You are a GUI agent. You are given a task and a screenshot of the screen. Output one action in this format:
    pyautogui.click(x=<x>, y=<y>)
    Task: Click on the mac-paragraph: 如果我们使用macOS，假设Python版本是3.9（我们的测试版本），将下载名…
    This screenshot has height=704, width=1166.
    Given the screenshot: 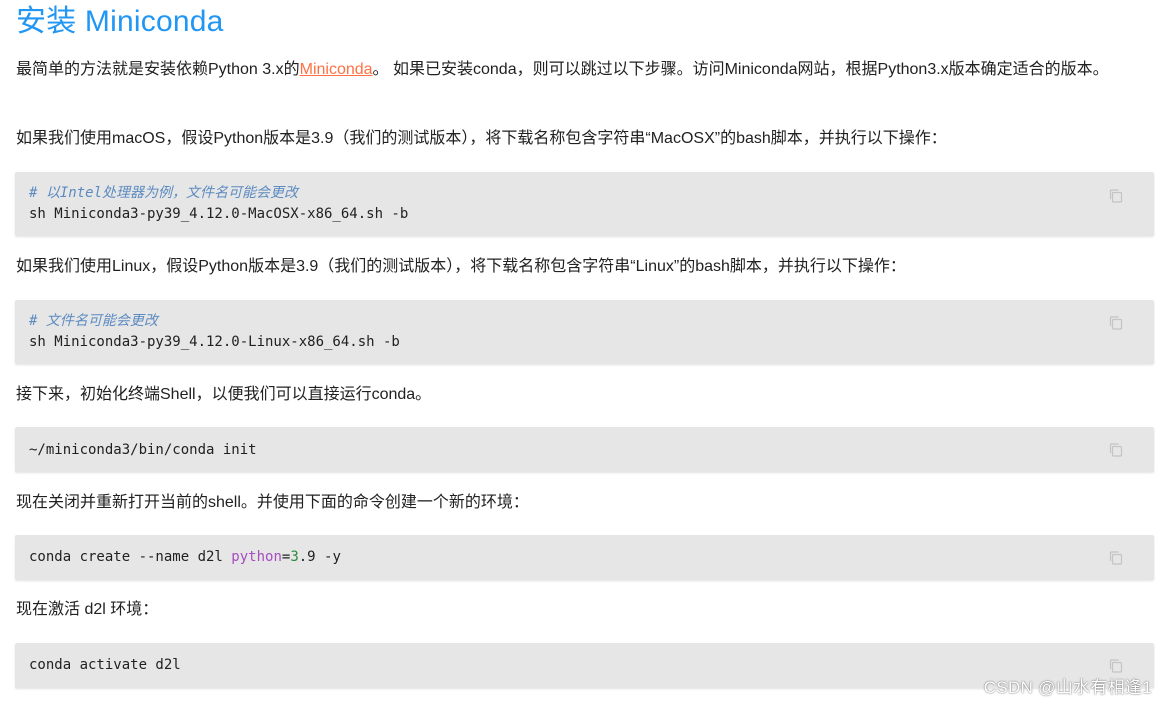 What is the action you would take?
    pyautogui.click(x=481, y=138)
    